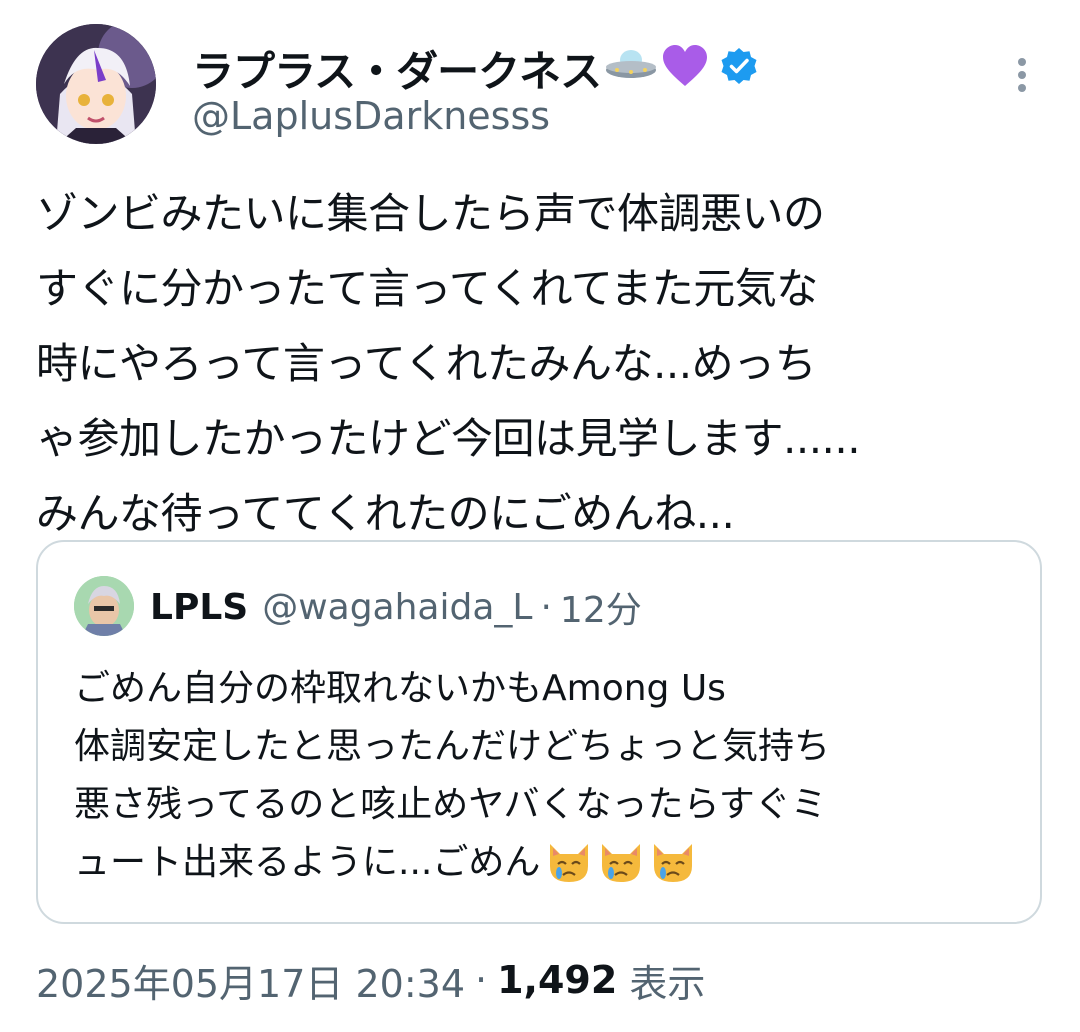 The image size is (1080, 1032). Describe the element at coordinates (371, 116) in the screenshot. I see `author-handle: @LaplusDarknesss` at that location.